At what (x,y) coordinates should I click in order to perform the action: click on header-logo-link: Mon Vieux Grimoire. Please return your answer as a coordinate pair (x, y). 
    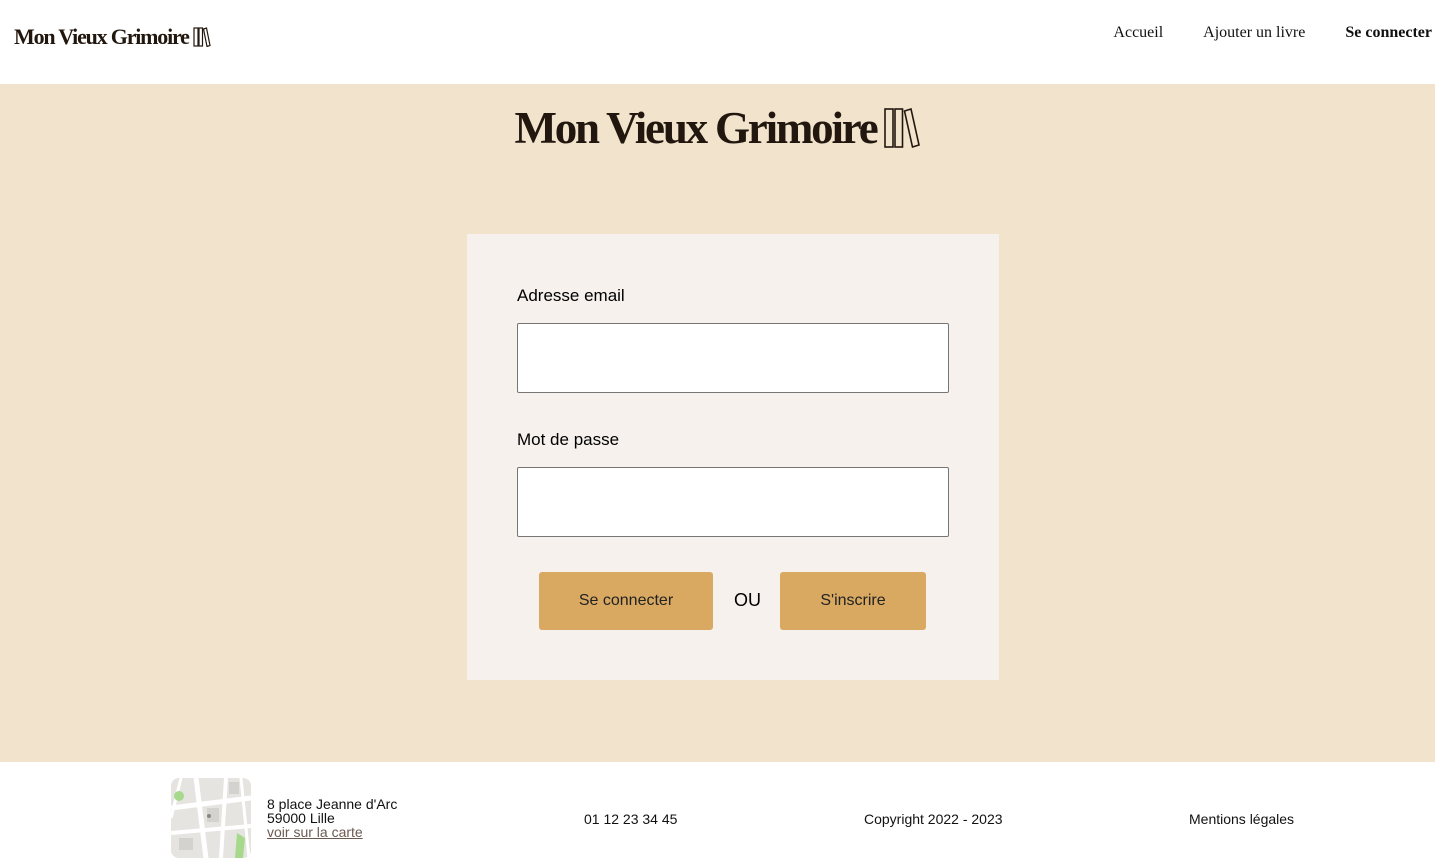
    Looking at the image, I should click on (112, 37).